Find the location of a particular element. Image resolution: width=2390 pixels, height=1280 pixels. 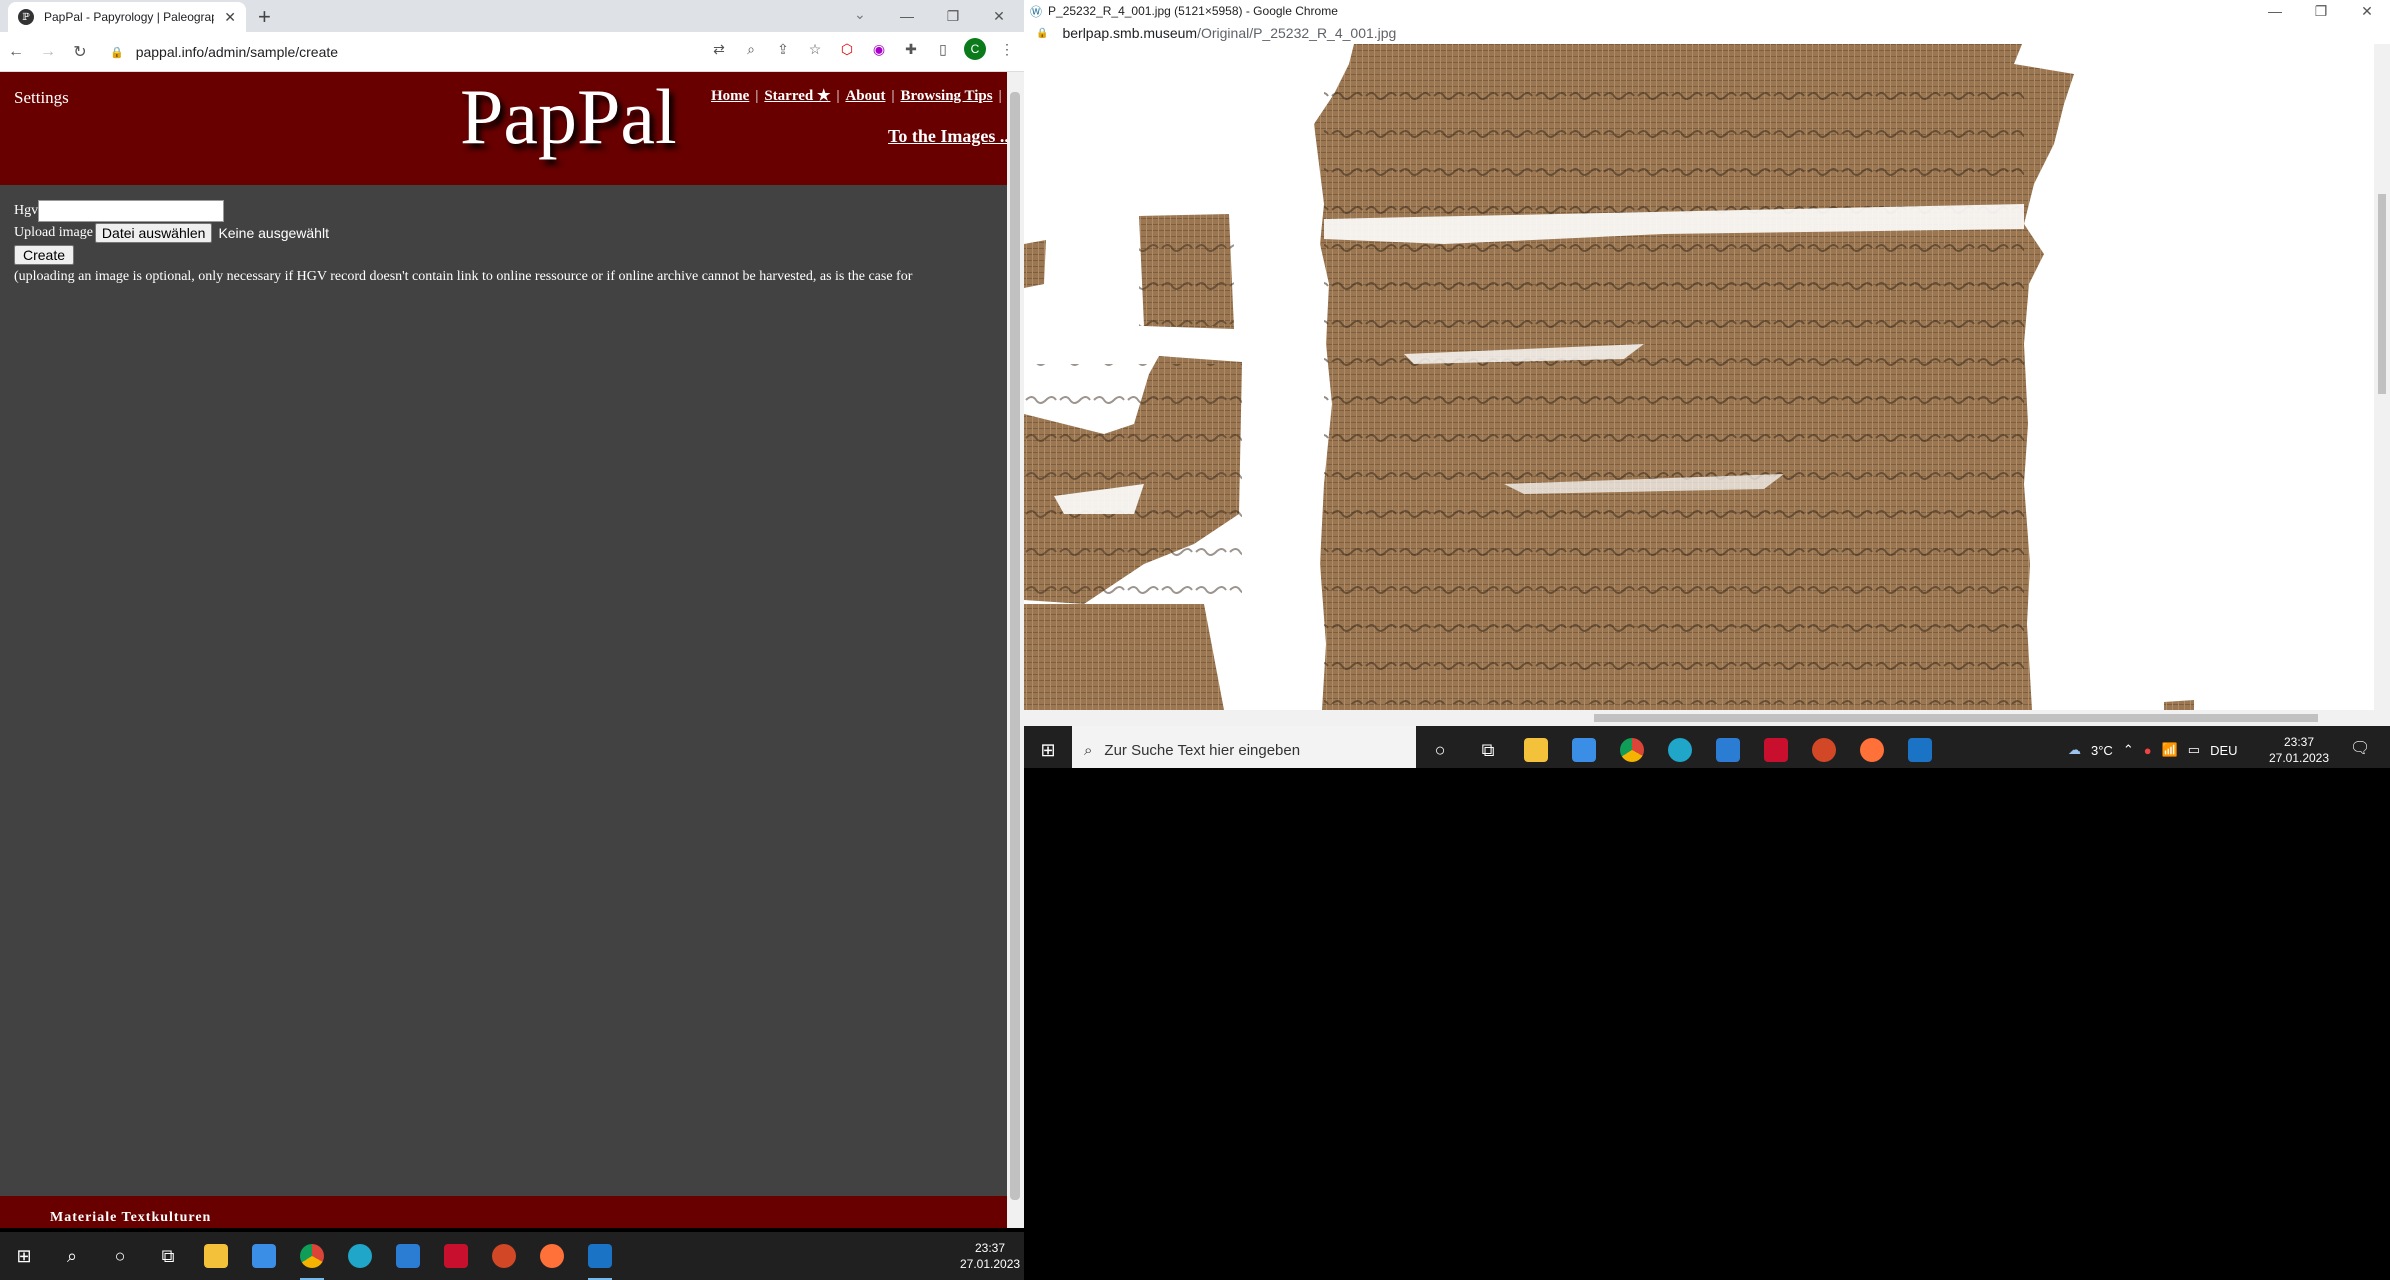

file-status: Keine ausgewählt is located at coordinates (273, 233).